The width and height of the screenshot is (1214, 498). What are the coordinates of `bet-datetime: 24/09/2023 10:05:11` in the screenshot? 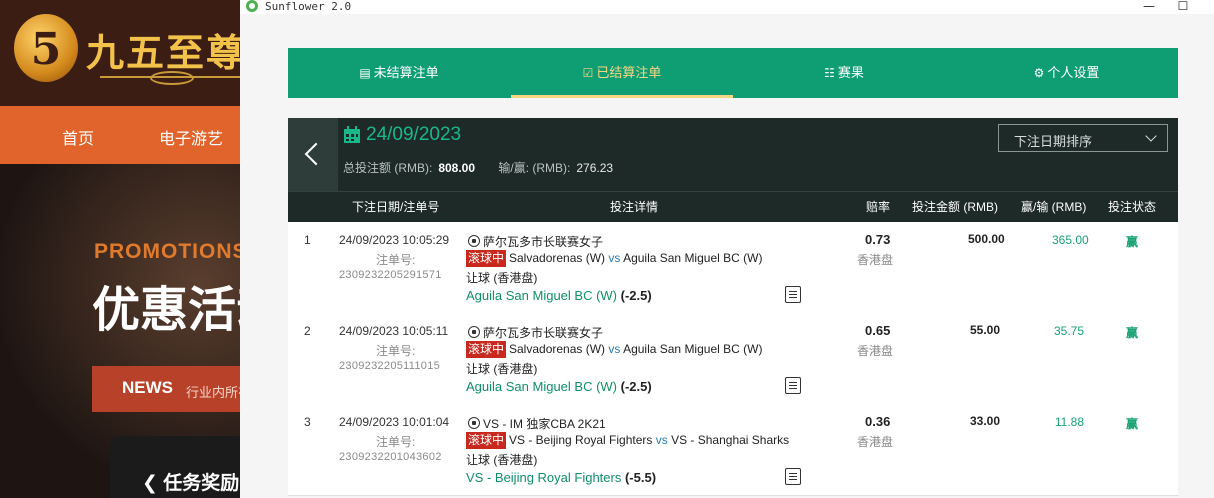 It's located at (394, 331).